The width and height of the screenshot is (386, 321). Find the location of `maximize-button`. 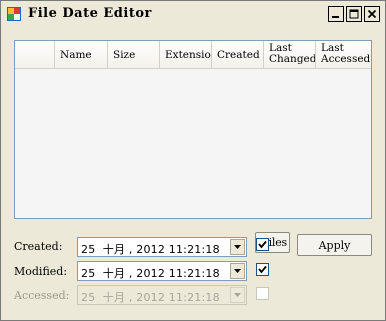

maximize-button is located at coordinates (354, 14).